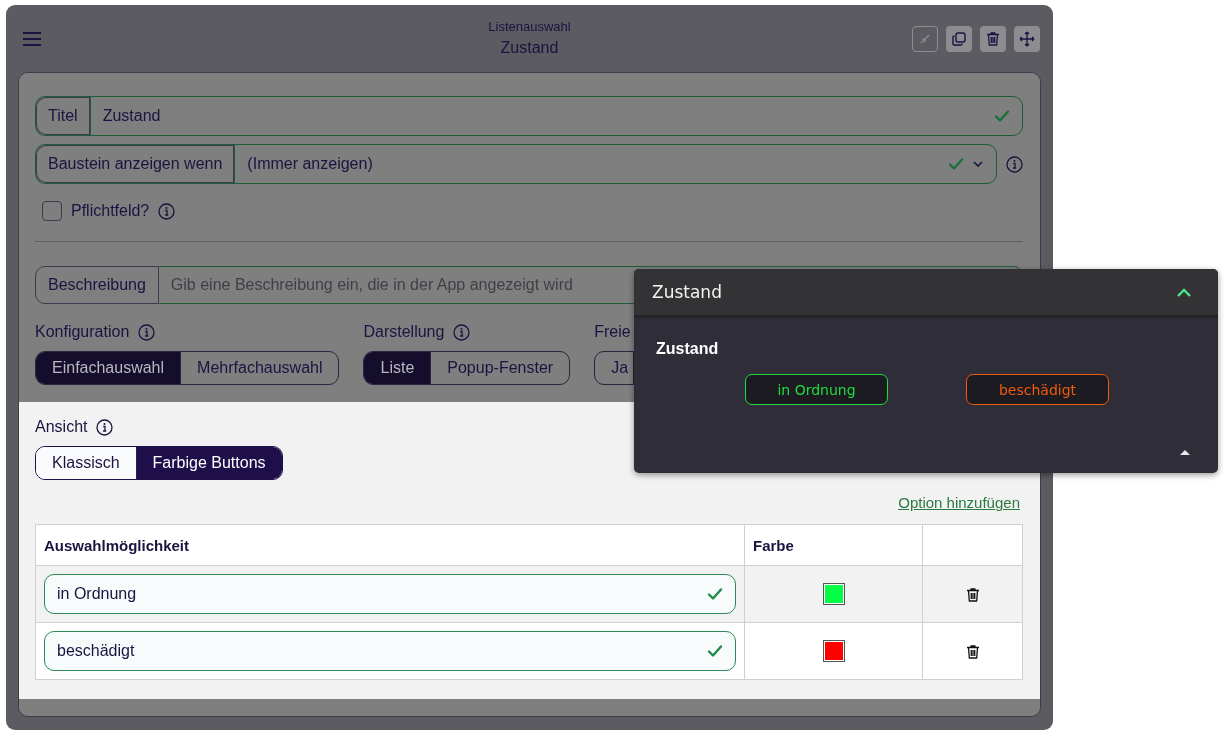 Image resolution: width=1229 pixels, height=736 pixels. I want to click on checkbox, so click(52, 211).